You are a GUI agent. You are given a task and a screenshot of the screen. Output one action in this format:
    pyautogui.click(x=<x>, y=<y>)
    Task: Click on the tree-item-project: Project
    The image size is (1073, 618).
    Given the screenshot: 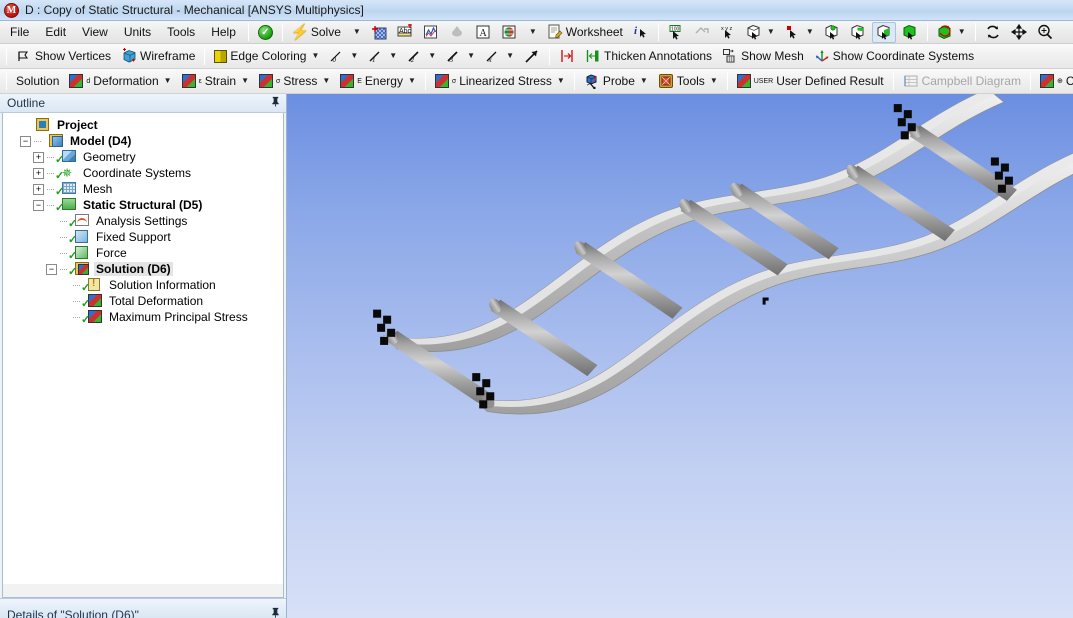 What is the action you would take?
    pyautogui.click(x=143, y=125)
    